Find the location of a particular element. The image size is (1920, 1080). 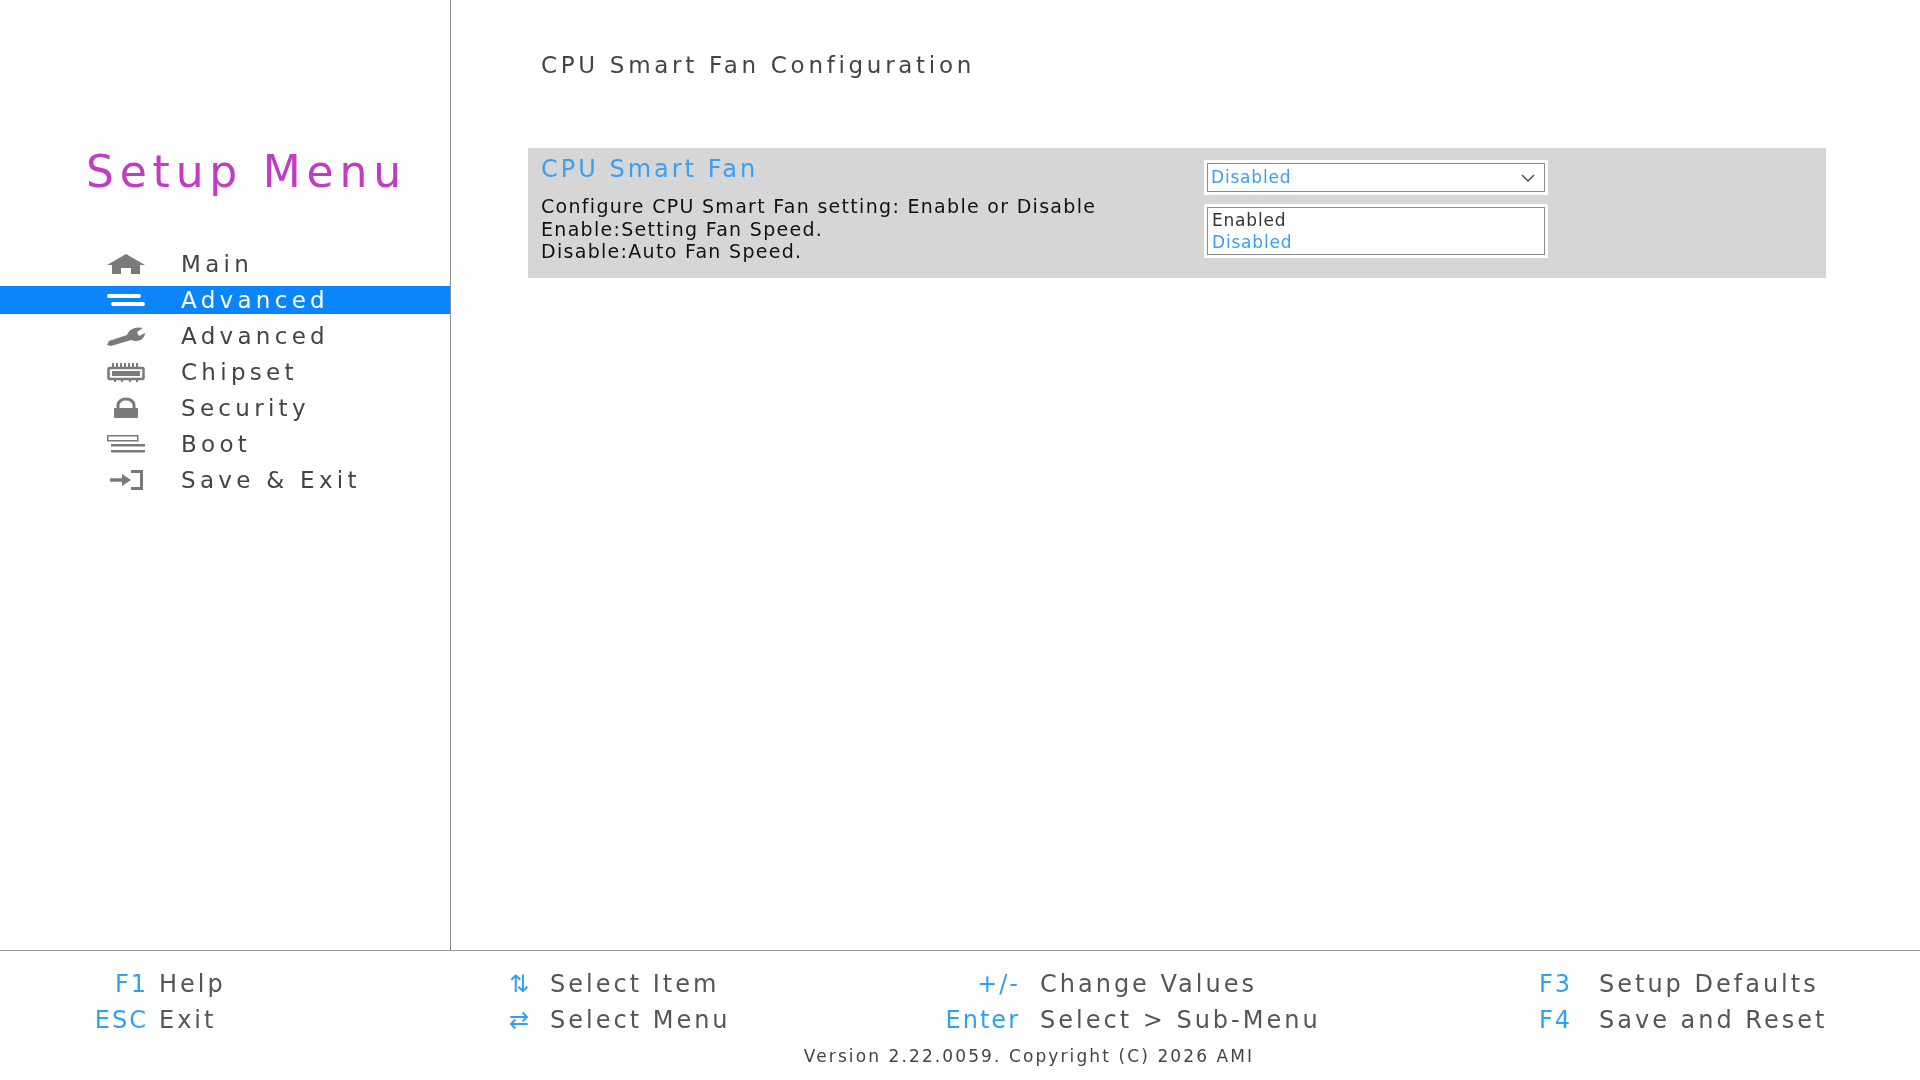

menu-item: Save & Exit is located at coordinates (225, 480).